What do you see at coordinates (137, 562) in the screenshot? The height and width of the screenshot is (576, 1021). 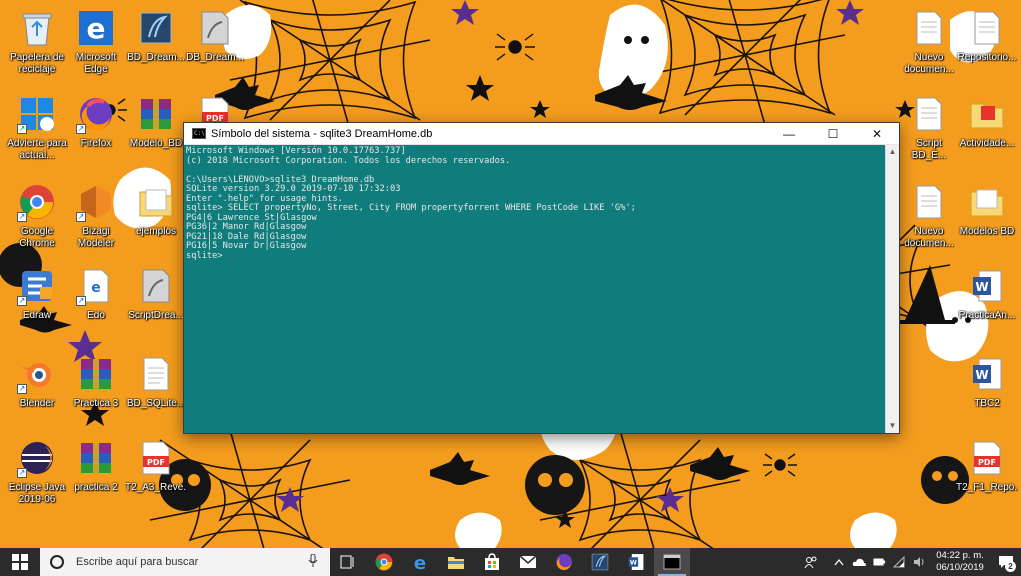 I see `search-placeholder: Escribe aquí para buscar` at bounding box center [137, 562].